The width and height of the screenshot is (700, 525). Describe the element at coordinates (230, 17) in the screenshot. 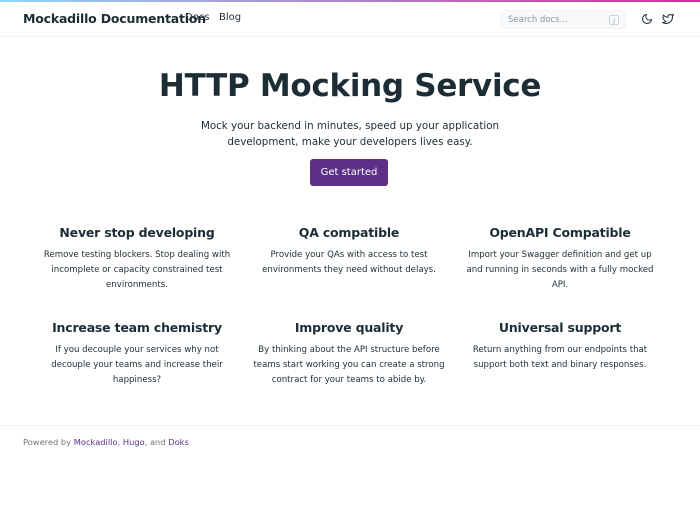

I see `nav-link-blog: Blog` at that location.